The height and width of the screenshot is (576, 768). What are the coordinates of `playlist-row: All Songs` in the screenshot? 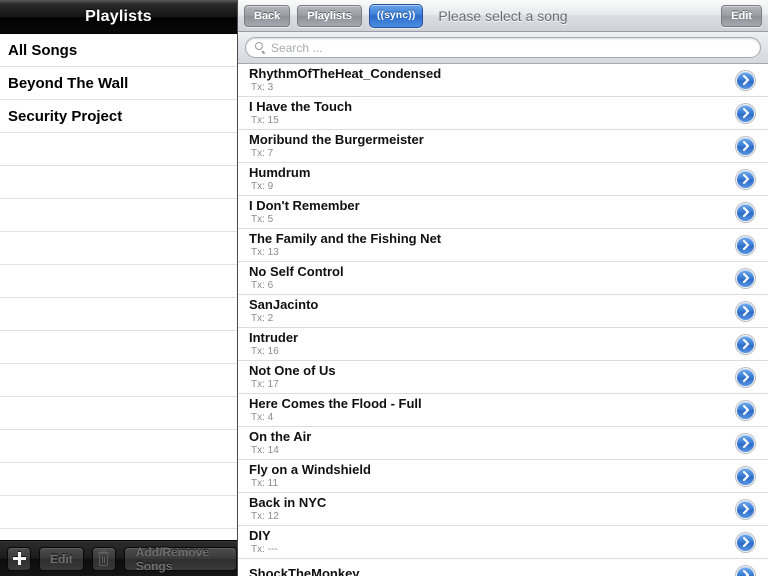 It's located at (118, 50).